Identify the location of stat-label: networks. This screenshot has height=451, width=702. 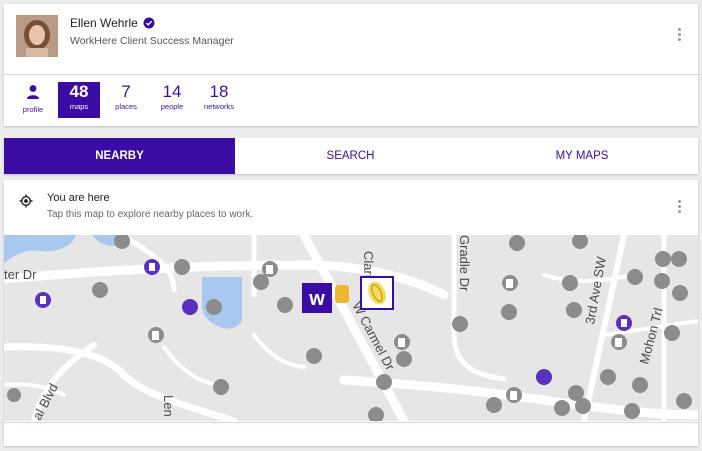
(218, 106).